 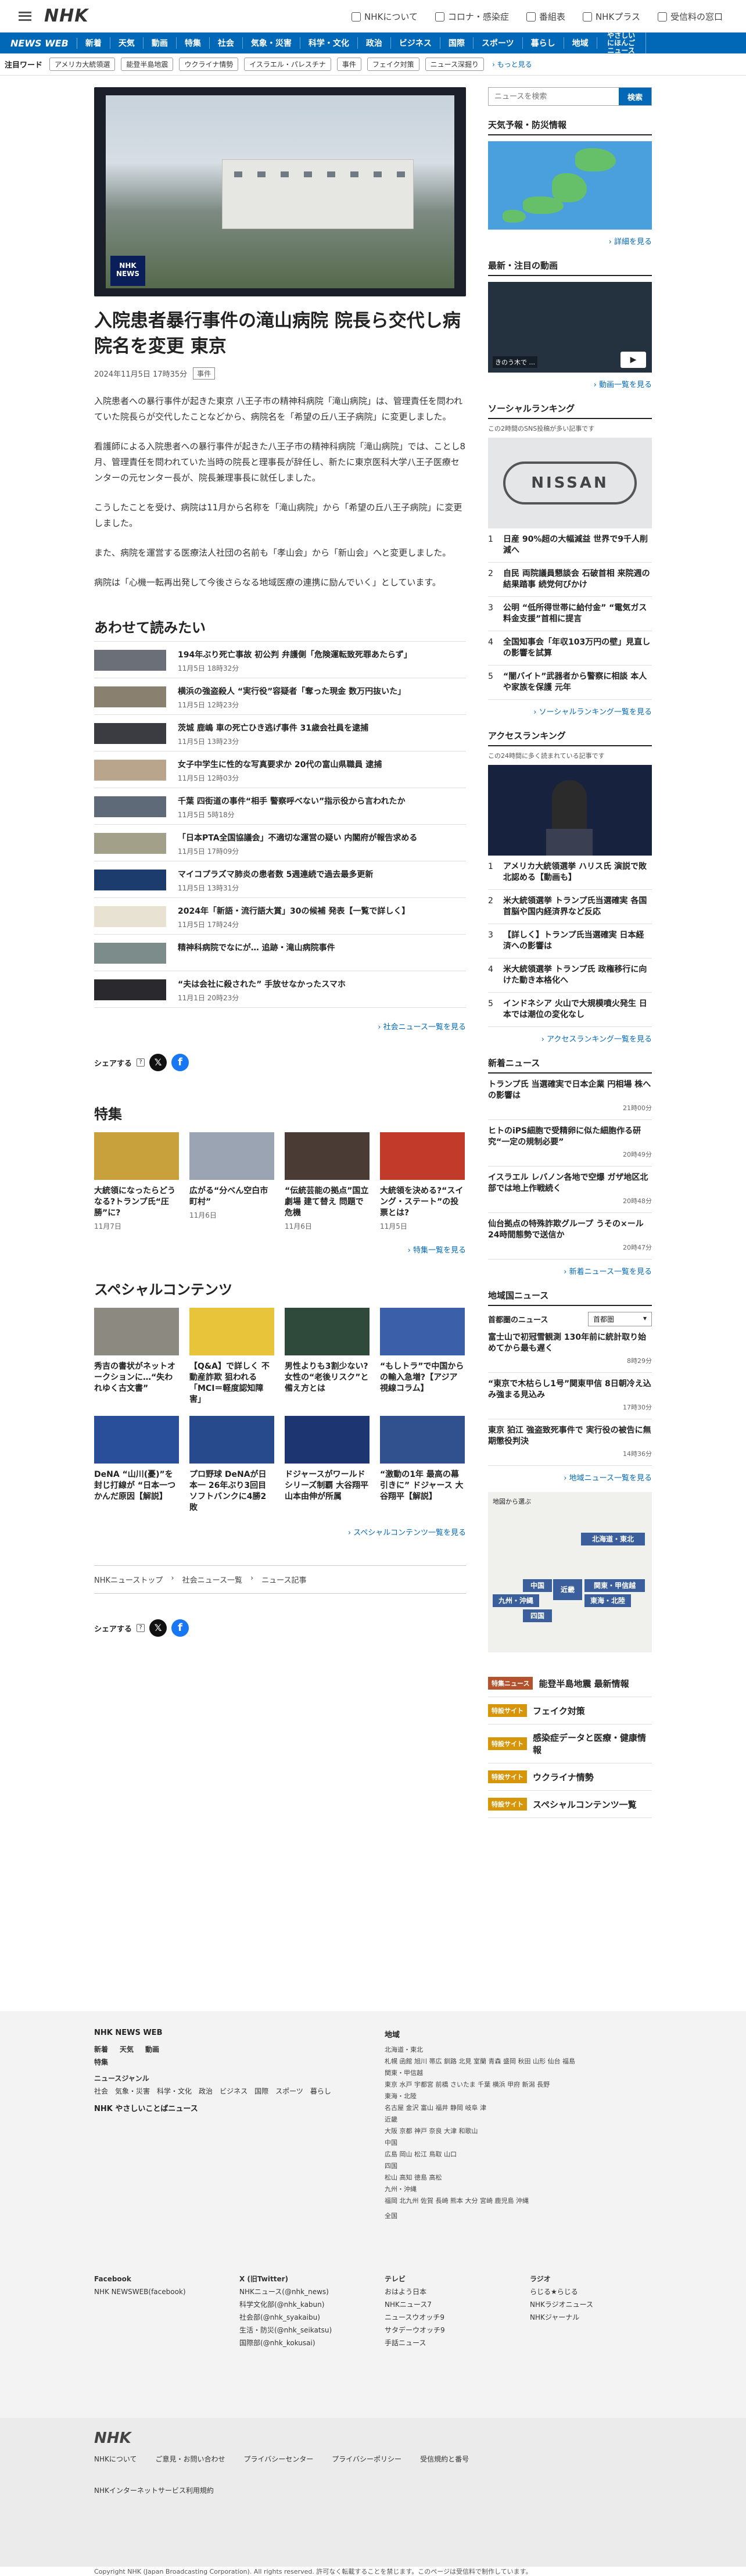 I want to click on footer-link: 政治, so click(x=206, y=2091).